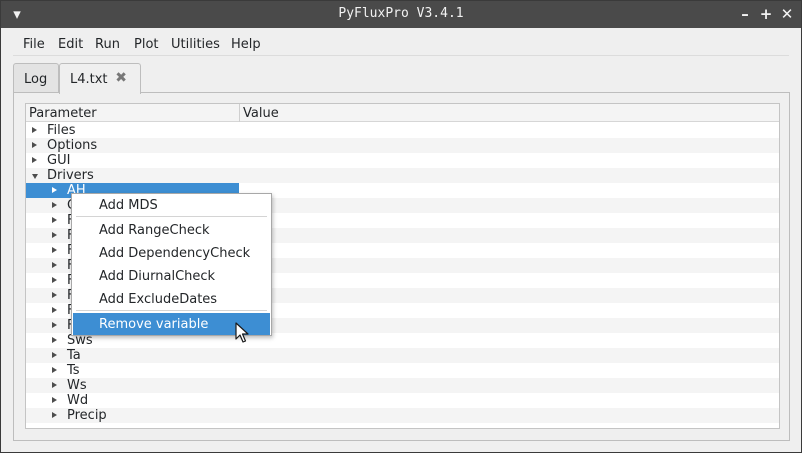 This screenshot has width=802, height=453. Describe the element at coordinates (402, 370) in the screenshot. I see `tree-row: Ts` at that location.